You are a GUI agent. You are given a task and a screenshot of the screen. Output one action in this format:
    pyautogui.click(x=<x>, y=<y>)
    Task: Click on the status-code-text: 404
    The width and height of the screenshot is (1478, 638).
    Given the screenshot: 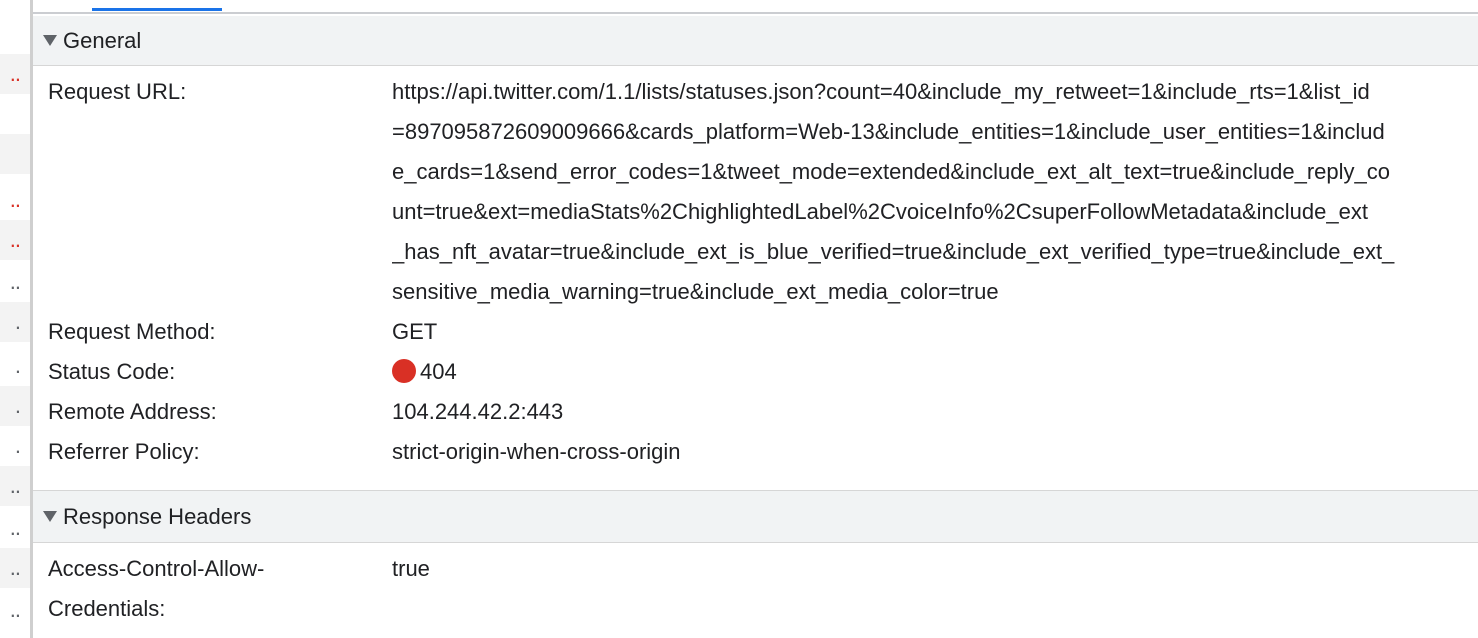 What is the action you would take?
    pyautogui.click(x=438, y=371)
    